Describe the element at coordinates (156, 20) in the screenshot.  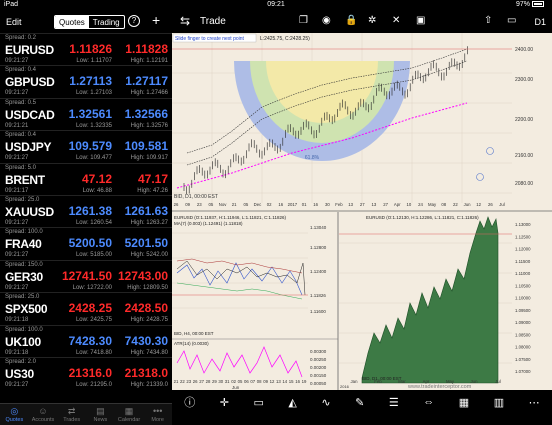
I see `add-symbol-icon: +` at that location.